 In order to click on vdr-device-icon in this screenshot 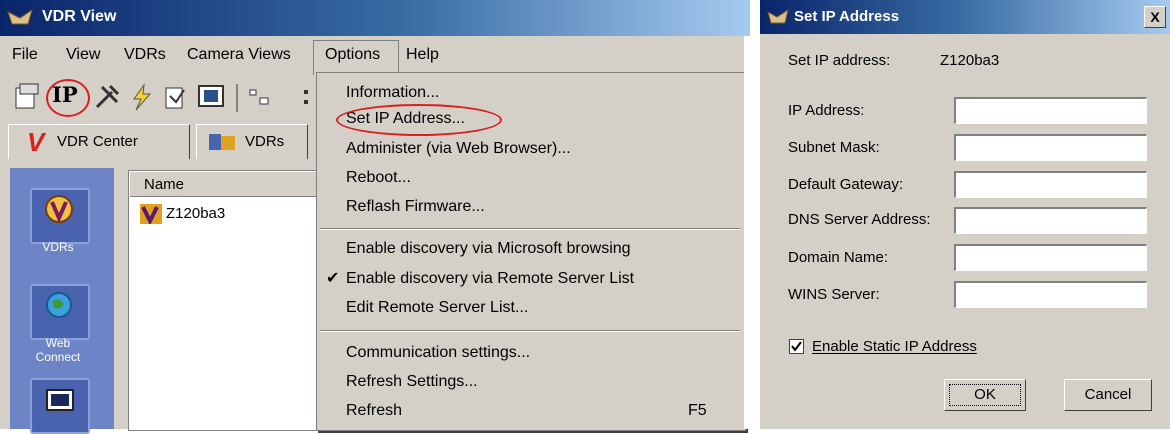, I will do `click(151, 214)`.